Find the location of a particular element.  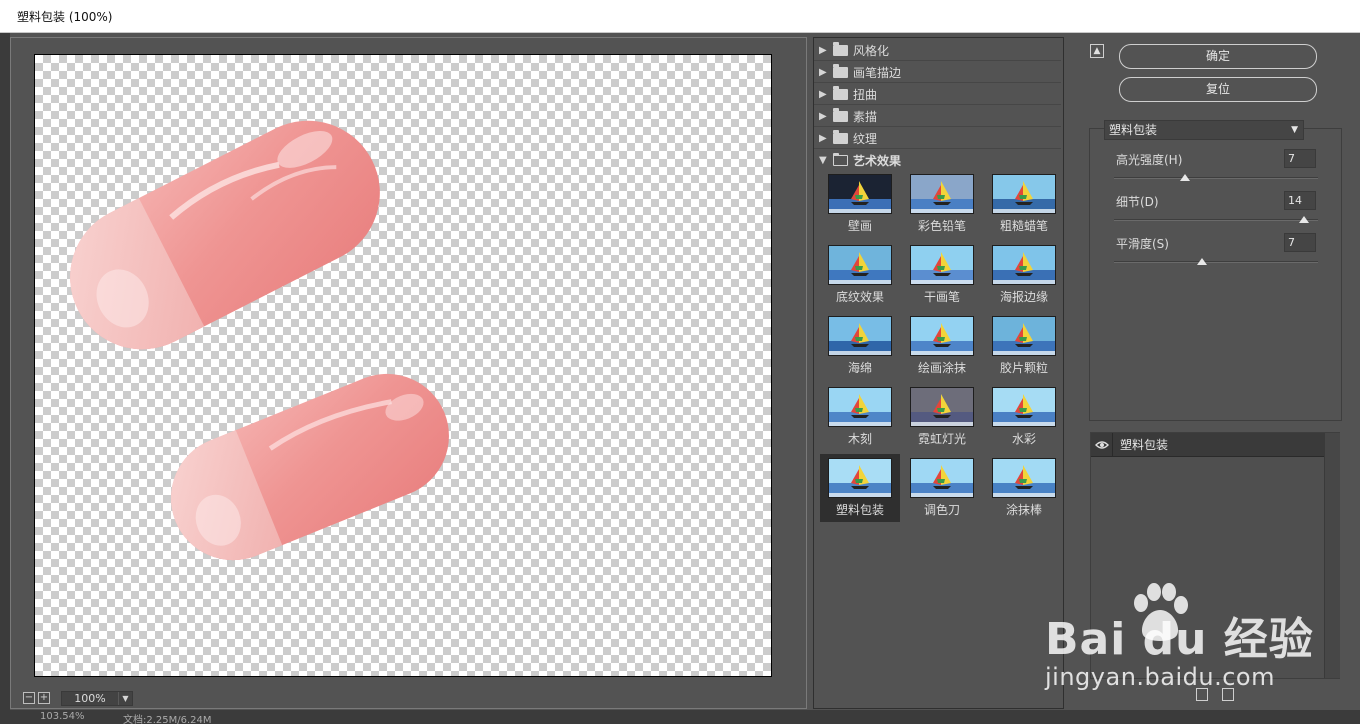

filter-thumbnail-item: 海绵 is located at coordinates (860, 346).